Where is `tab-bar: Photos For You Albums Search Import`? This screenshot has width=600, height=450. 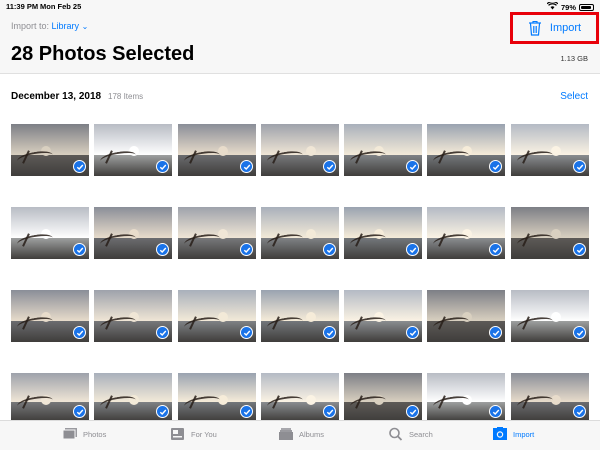
tab-bar: Photos For You Albums Search Import is located at coordinates (300, 435).